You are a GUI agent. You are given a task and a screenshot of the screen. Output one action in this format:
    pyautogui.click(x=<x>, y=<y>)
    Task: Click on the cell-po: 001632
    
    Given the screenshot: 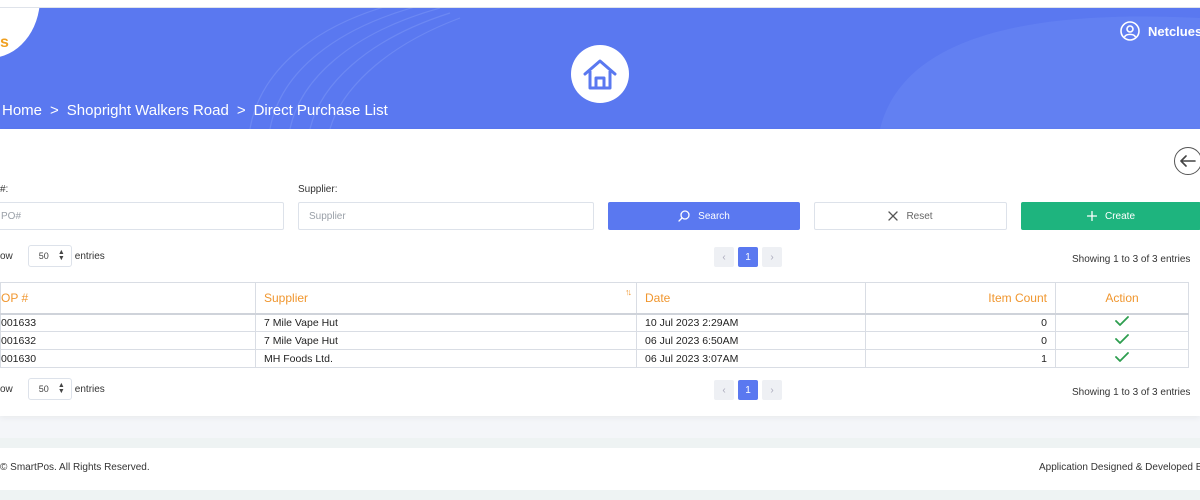 What is the action you would take?
    pyautogui.click(x=128, y=340)
    